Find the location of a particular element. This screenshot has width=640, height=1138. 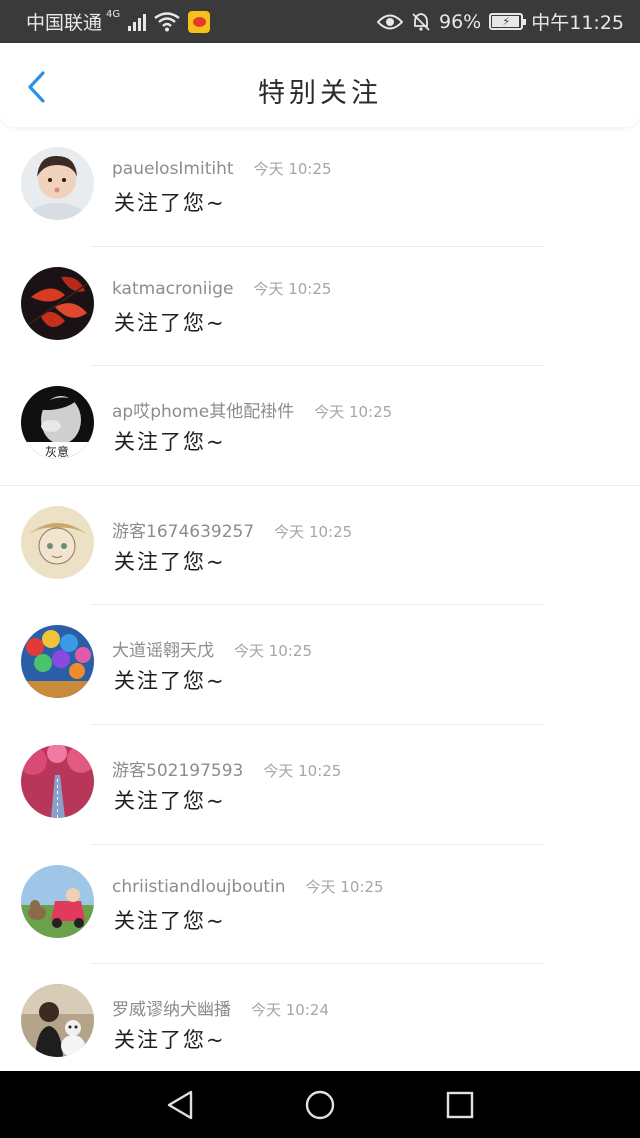

nav-home-button is located at coordinates (320, 1105).